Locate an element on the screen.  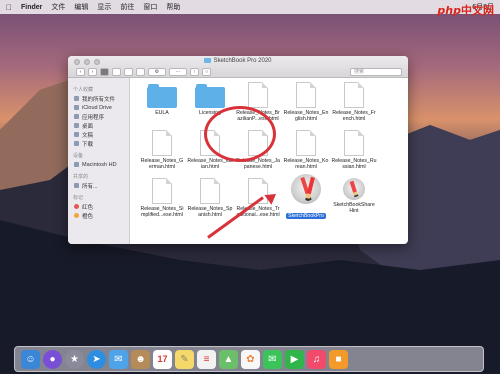
file-label: Release_Notes_Fr ench.html is located at coordinates (354, 116).